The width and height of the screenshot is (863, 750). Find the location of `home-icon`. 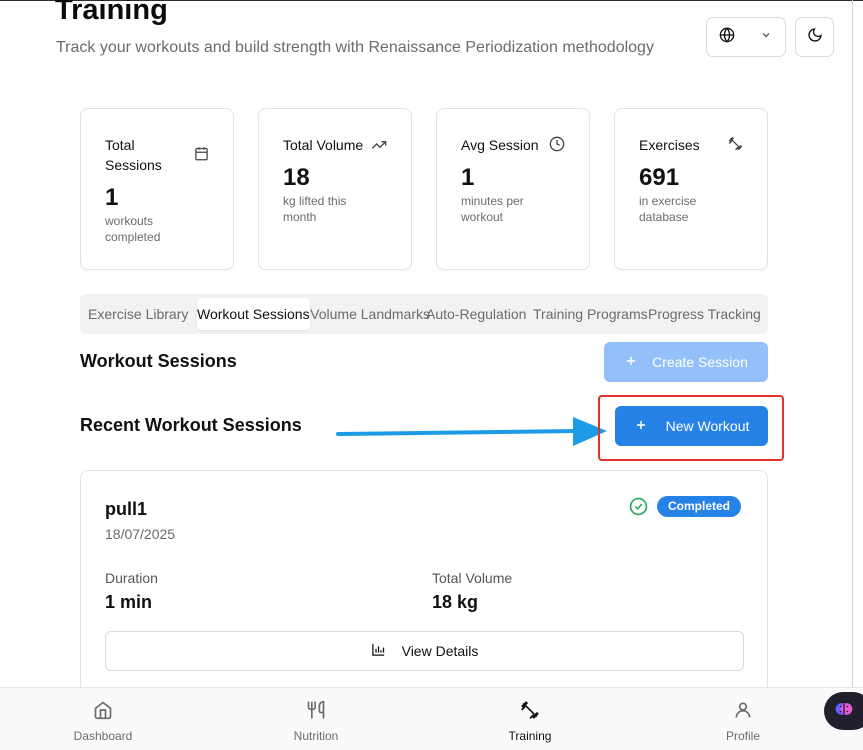

home-icon is located at coordinates (103, 711).